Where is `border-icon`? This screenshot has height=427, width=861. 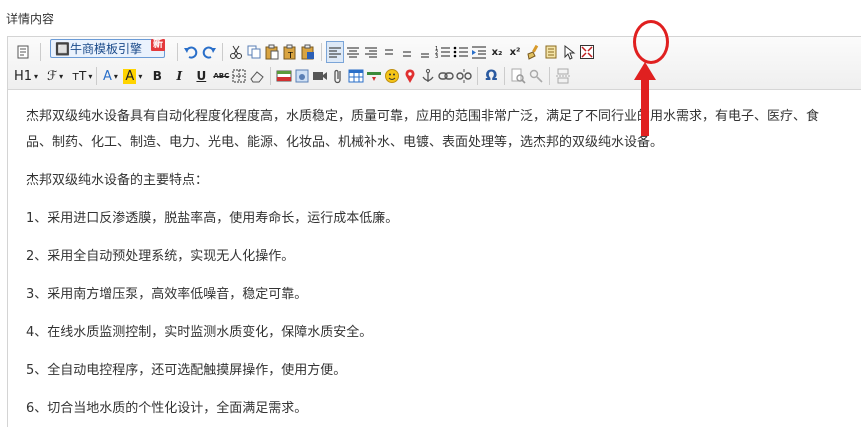
border-icon is located at coordinates (239, 76).